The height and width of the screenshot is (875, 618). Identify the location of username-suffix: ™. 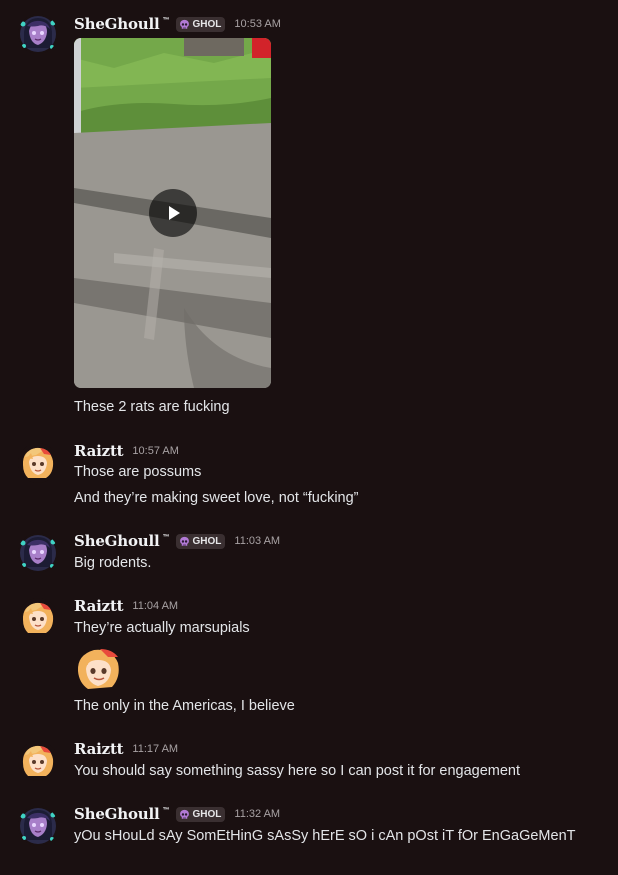
(166, 810).